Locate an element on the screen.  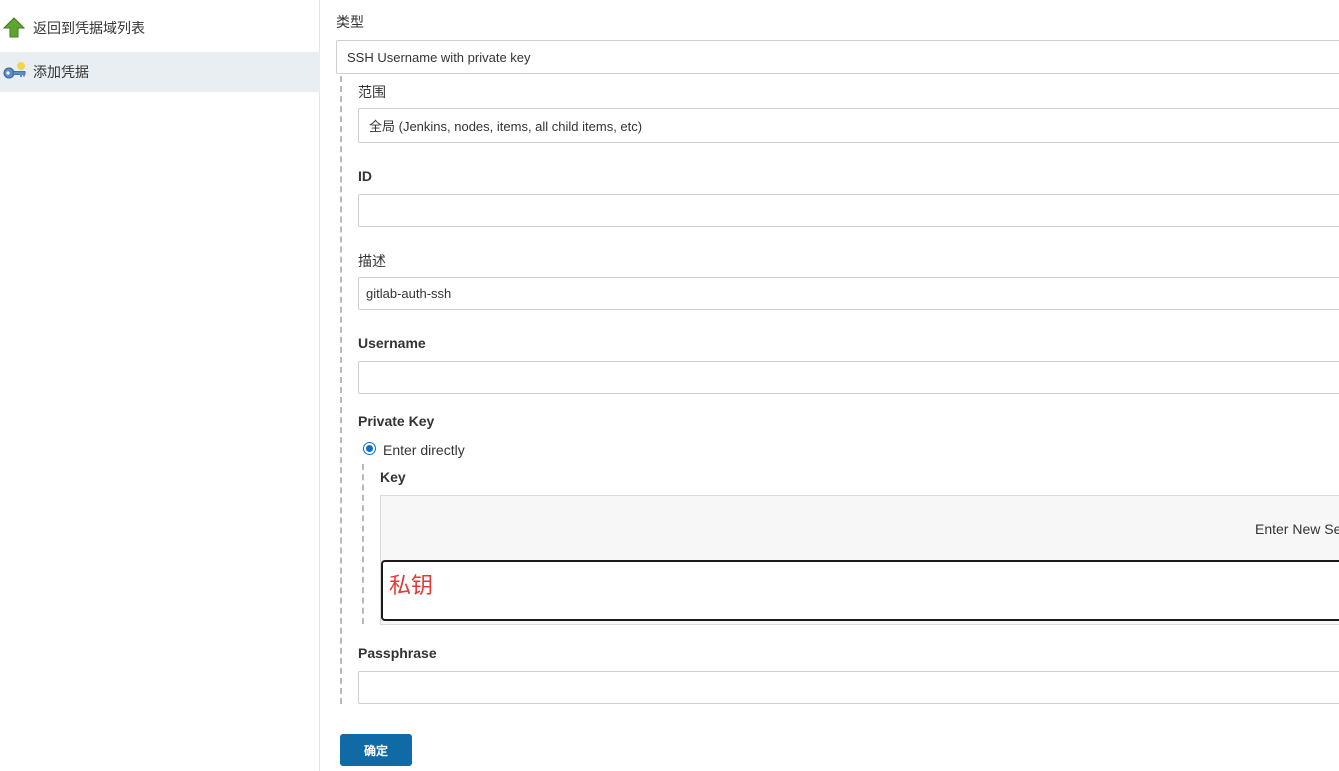
id-input is located at coordinates (848, 210).